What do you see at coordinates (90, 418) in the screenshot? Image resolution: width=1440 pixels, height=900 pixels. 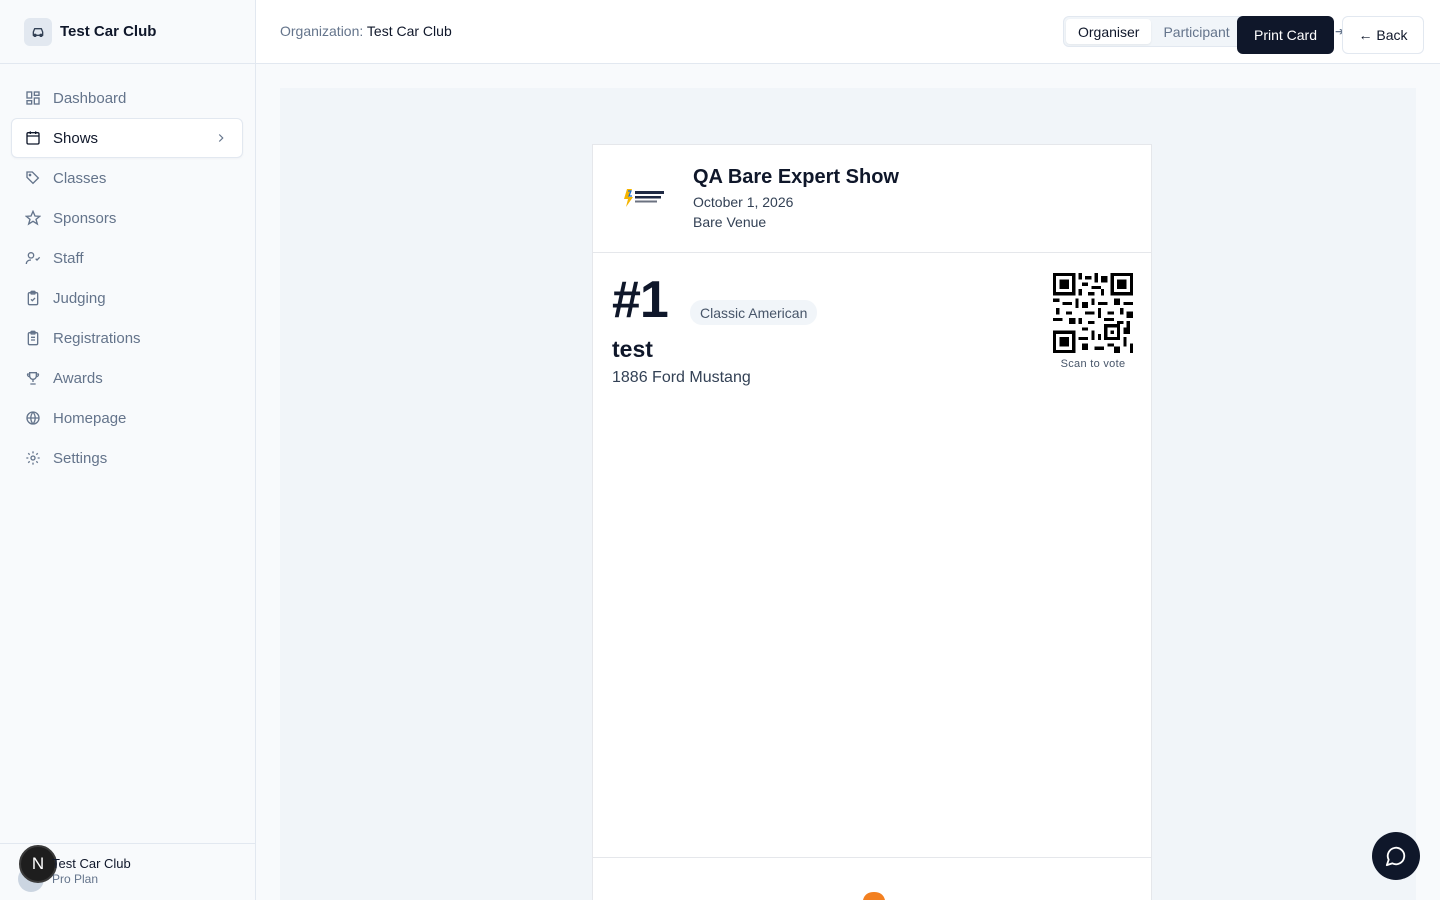 I see `sidebar-item-label: Homepage` at bounding box center [90, 418].